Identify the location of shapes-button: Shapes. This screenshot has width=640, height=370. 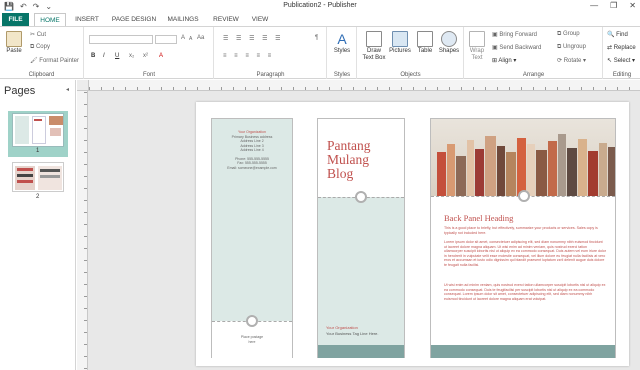
(449, 43).